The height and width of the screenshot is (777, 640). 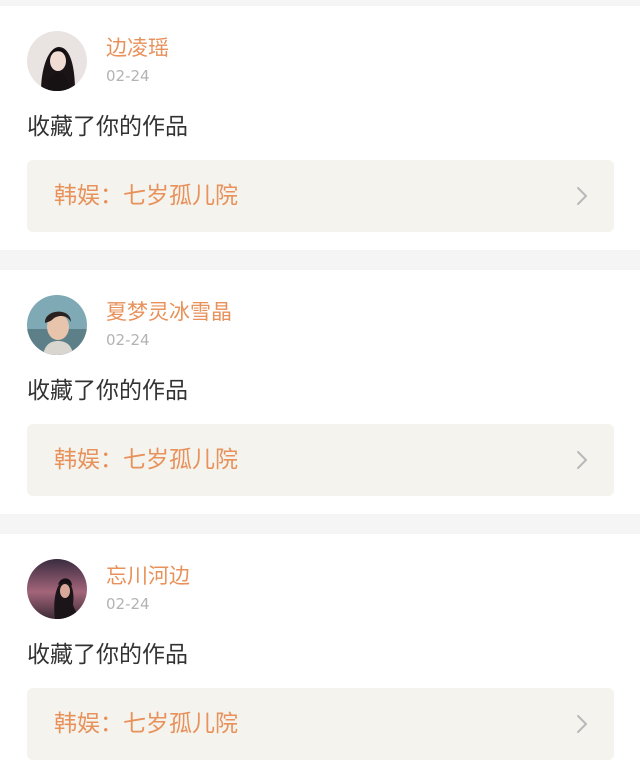 What do you see at coordinates (137, 48) in the screenshot?
I see `username: 边凌瑶` at bounding box center [137, 48].